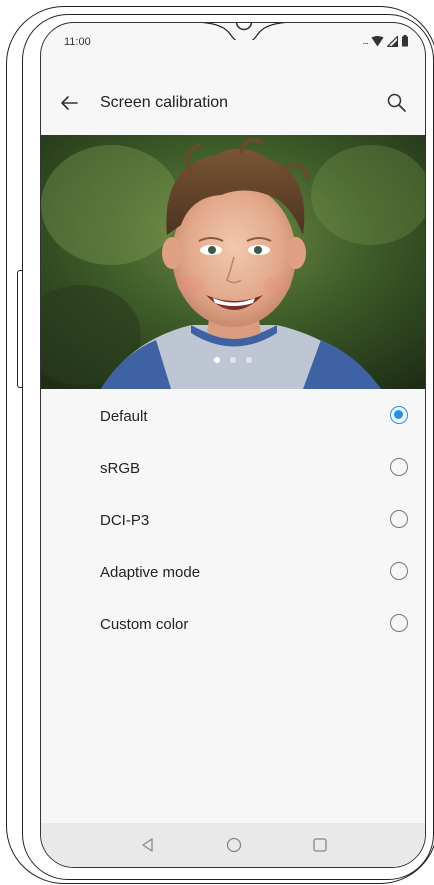  Describe the element at coordinates (233, 417) in the screenshot. I see `option-default: Default` at that location.